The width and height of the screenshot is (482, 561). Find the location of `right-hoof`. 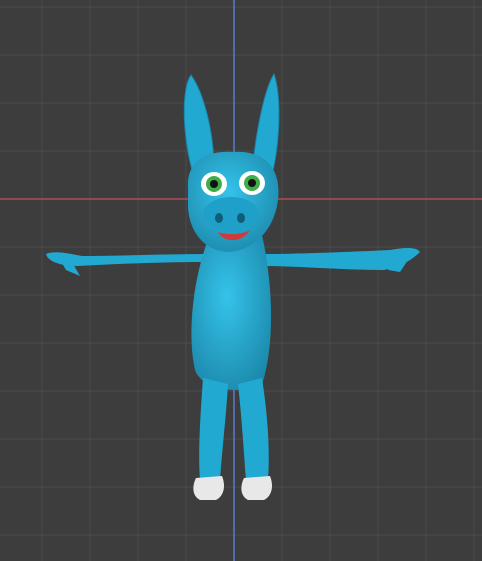

right-hoof is located at coordinates (256, 488).